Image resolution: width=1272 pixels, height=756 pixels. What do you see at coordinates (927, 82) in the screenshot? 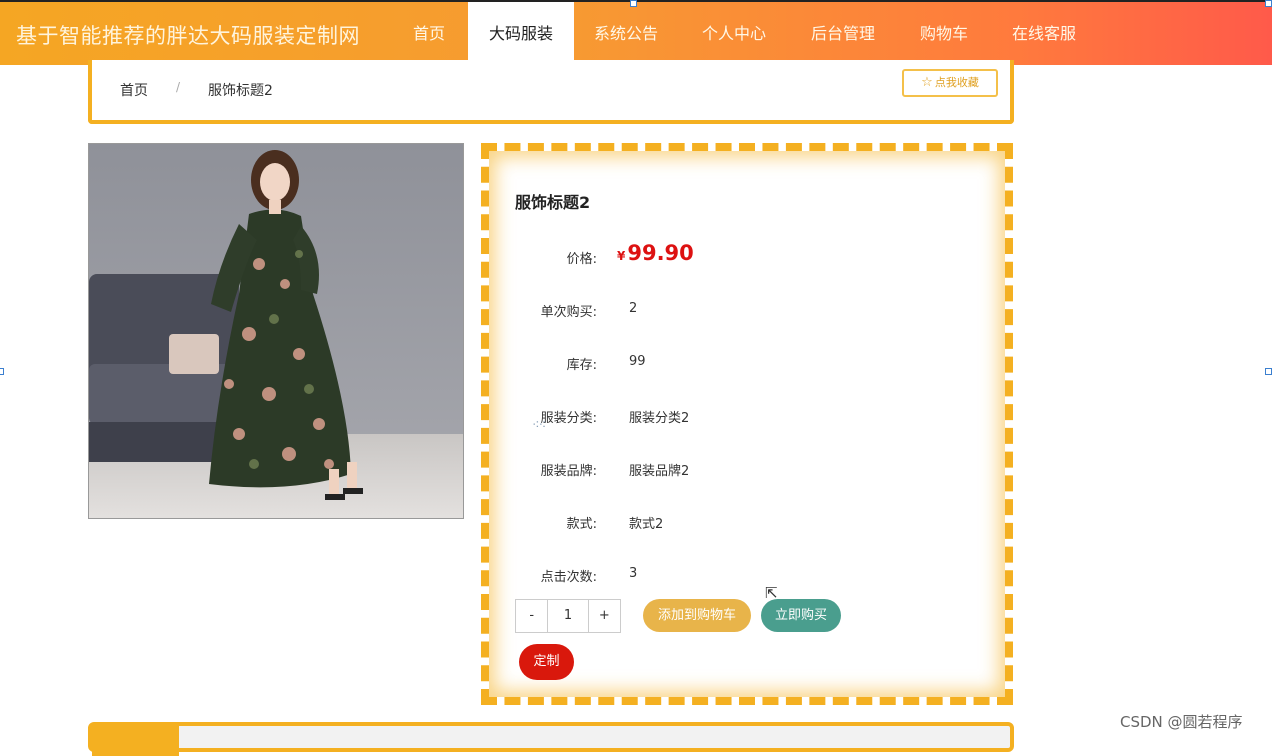
I see `star-icon: ☆` at bounding box center [927, 82].